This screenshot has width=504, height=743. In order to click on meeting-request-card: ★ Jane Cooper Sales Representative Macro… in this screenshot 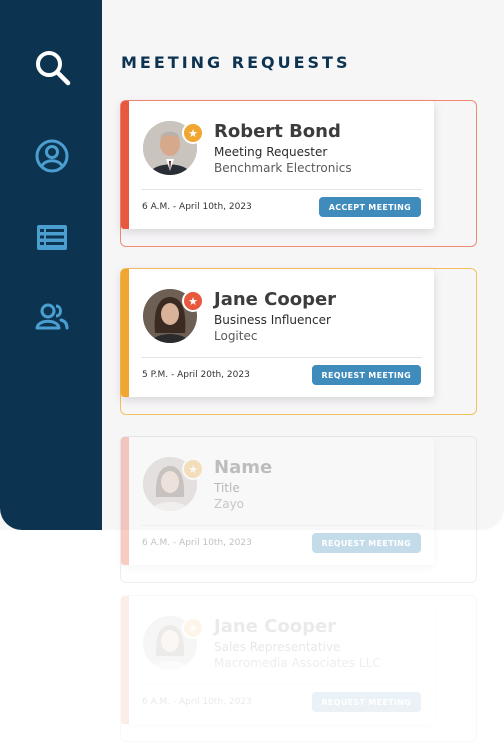, I will do `click(277, 660)`.